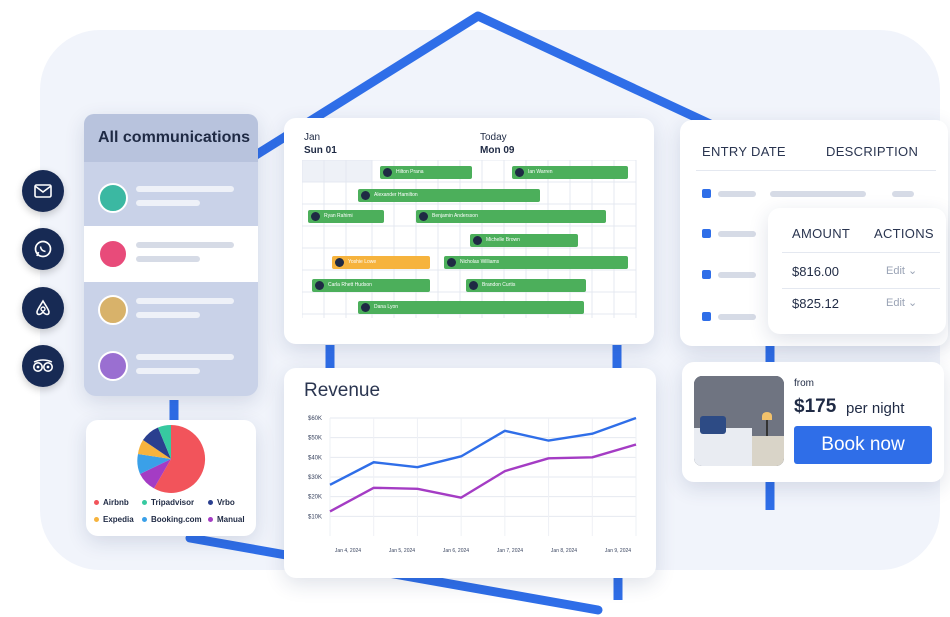 The width and height of the screenshot is (950, 617). What do you see at coordinates (43, 308) in the screenshot?
I see `airbnb-icon` at bounding box center [43, 308].